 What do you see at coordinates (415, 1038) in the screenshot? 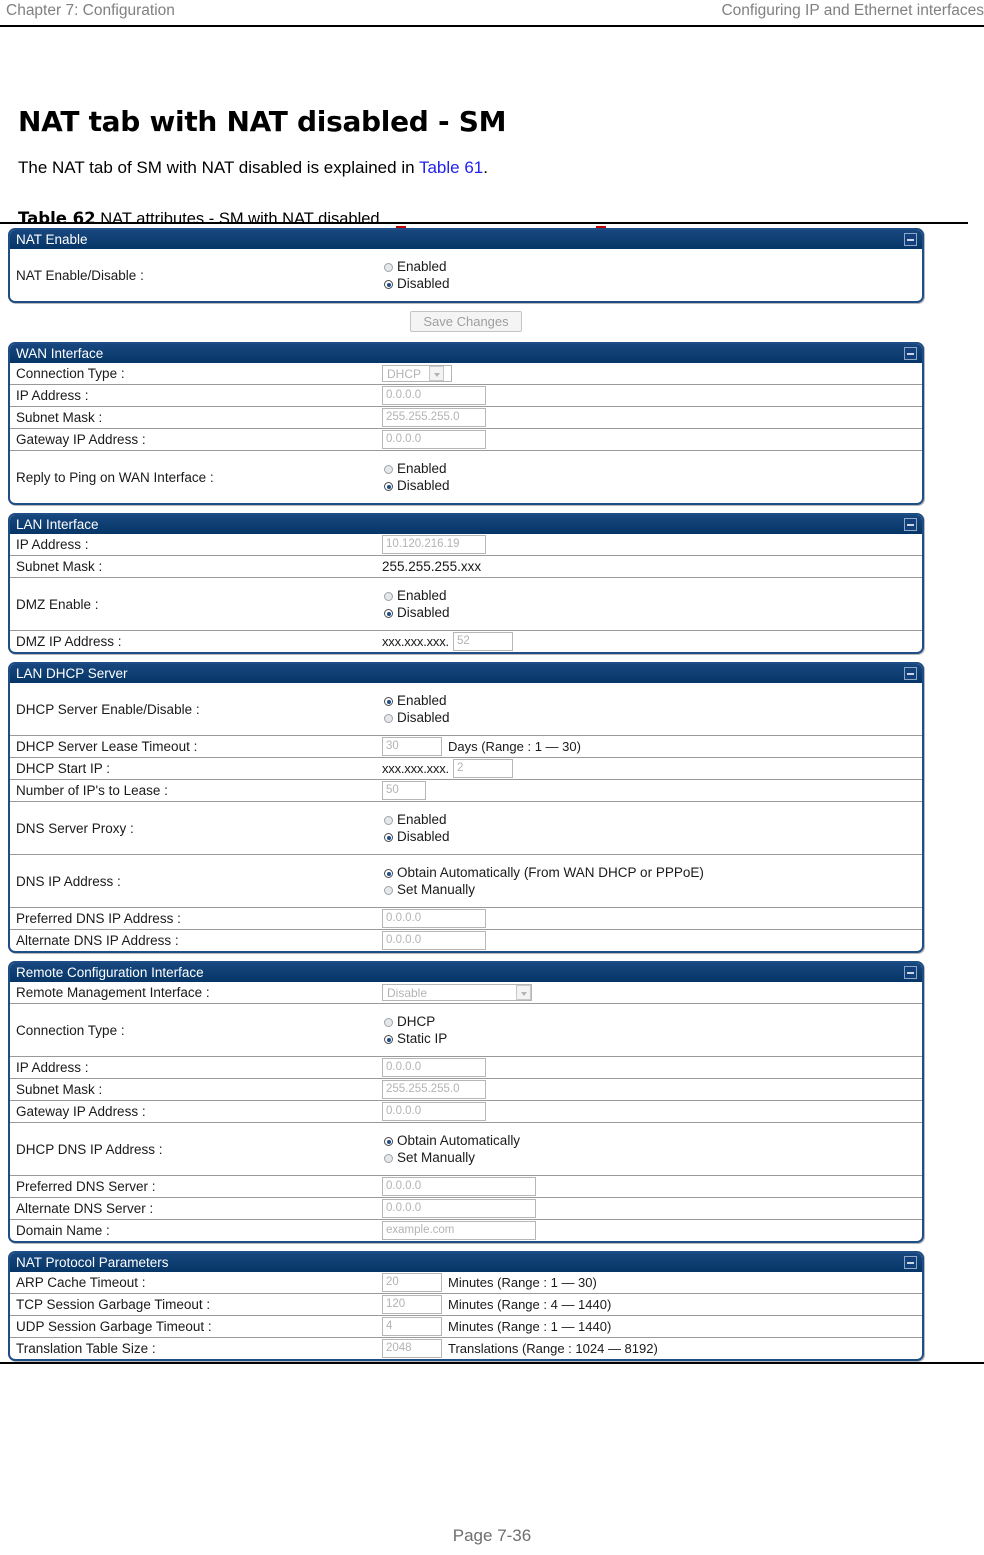
I see `radio-option-remote-static-ip: Static IP` at bounding box center [415, 1038].